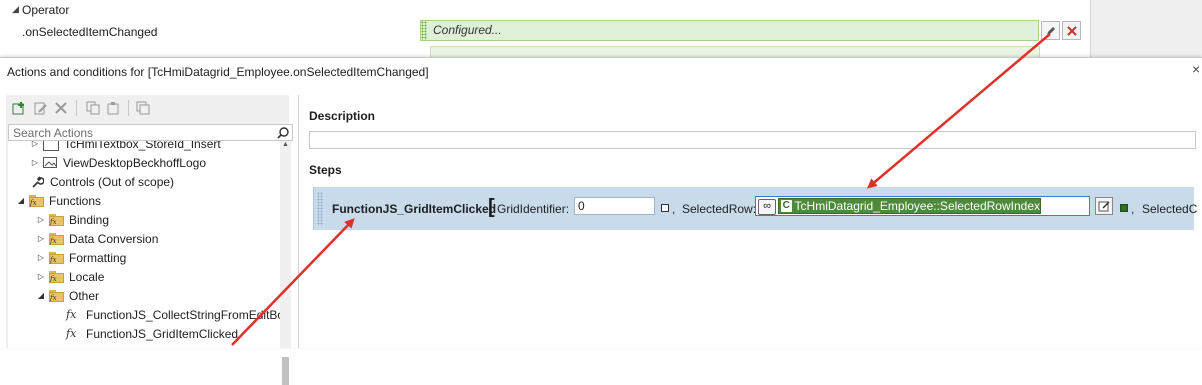 Image resolution: width=1202 pixels, height=385 pixels. What do you see at coordinates (1196, 69) in the screenshot?
I see `close-icon: ×` at bounding box center [1196, 69].